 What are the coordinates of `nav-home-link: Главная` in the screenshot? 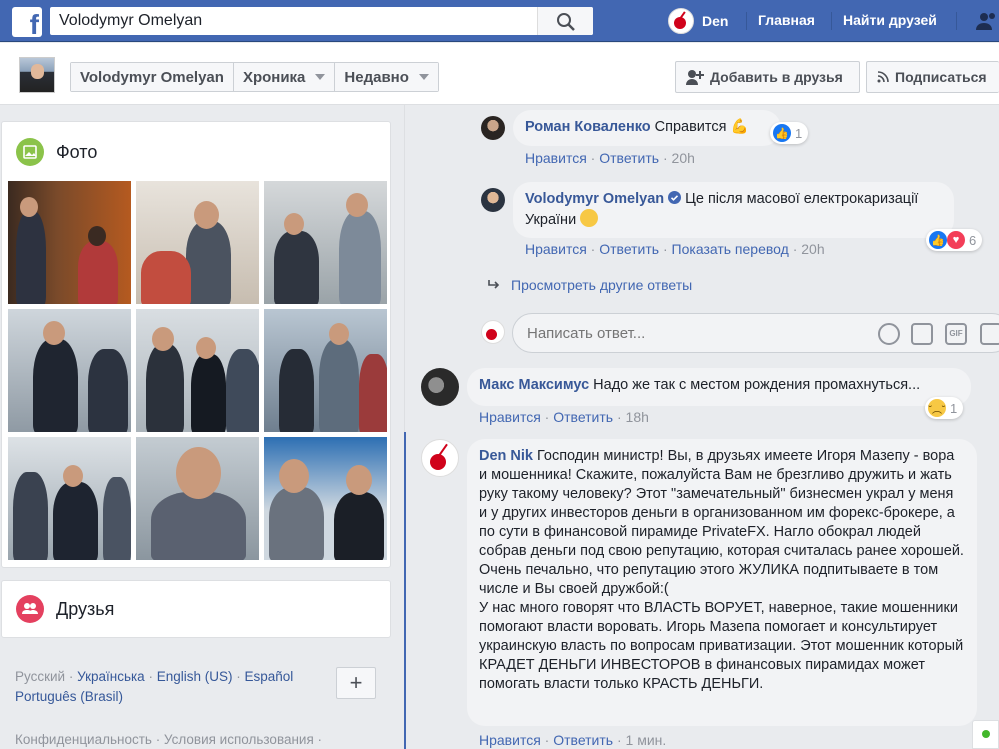 It's located at (786, 20).